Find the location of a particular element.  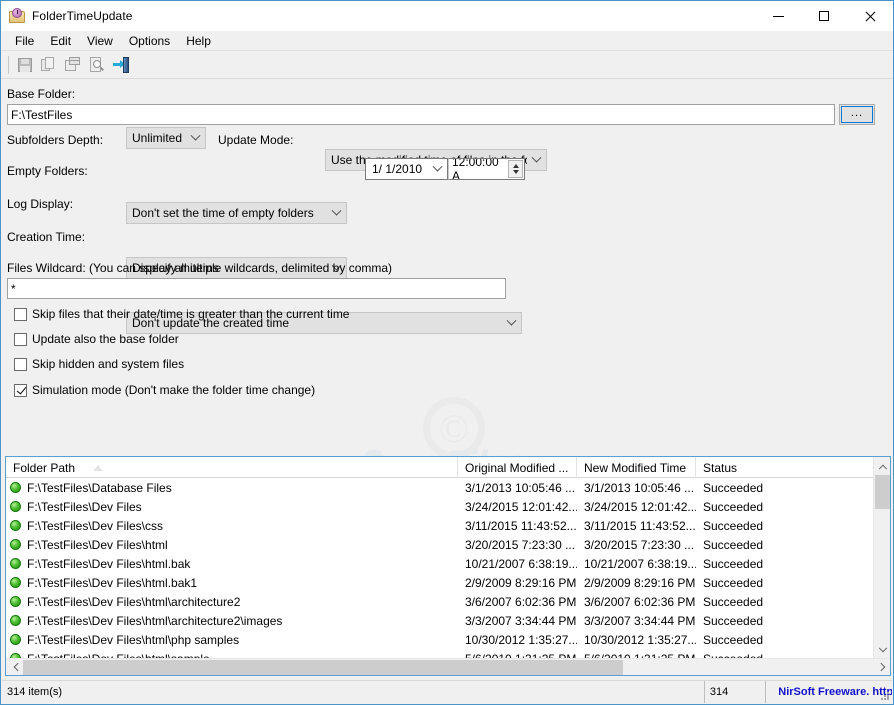

menu-options: Options is located at coordinates (149, 41).